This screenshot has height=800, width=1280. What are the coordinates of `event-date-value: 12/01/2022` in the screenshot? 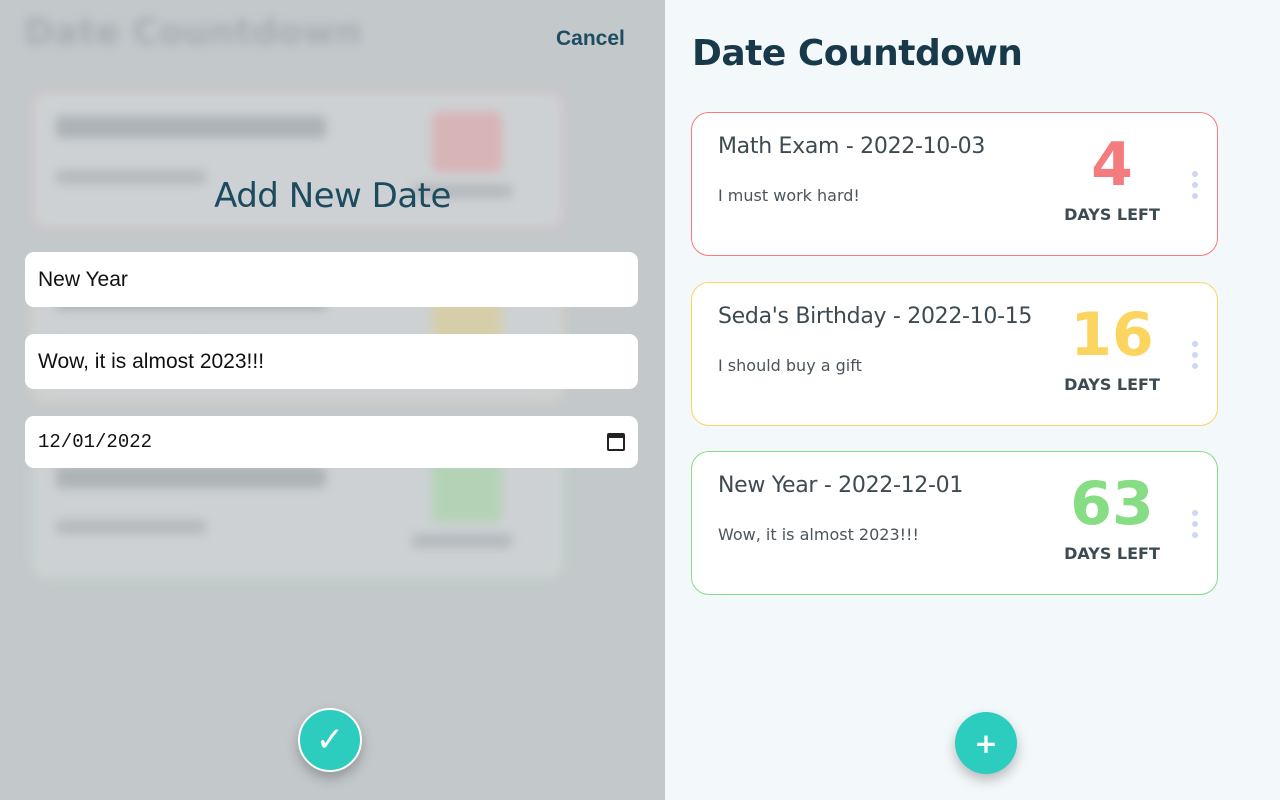 It's located at (95, 442).